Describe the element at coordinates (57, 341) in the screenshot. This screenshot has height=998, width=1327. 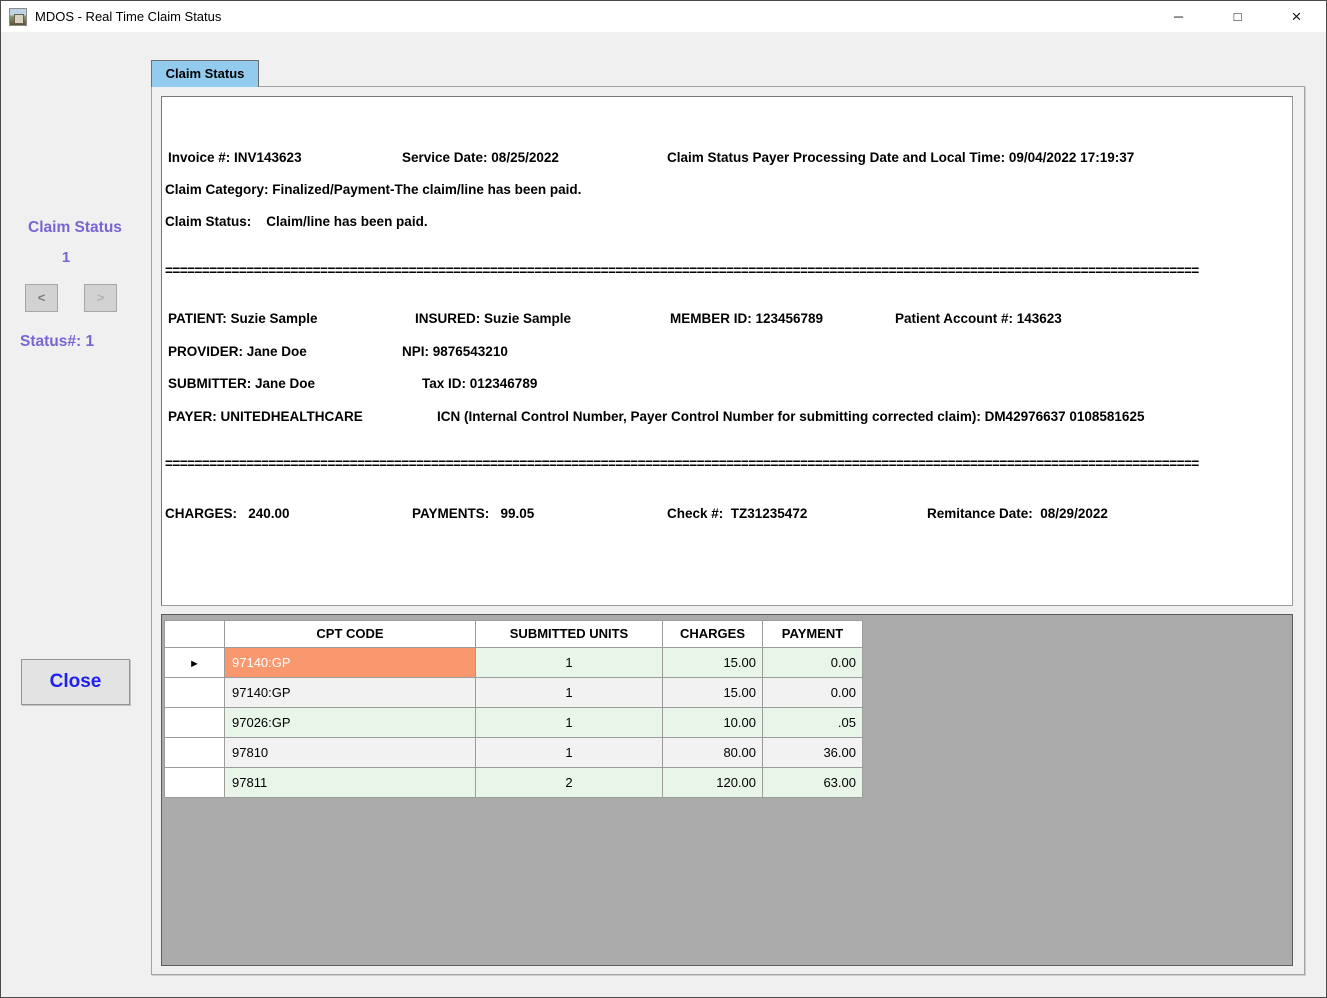
I see `status-number-label: Status#: 1` at that location.